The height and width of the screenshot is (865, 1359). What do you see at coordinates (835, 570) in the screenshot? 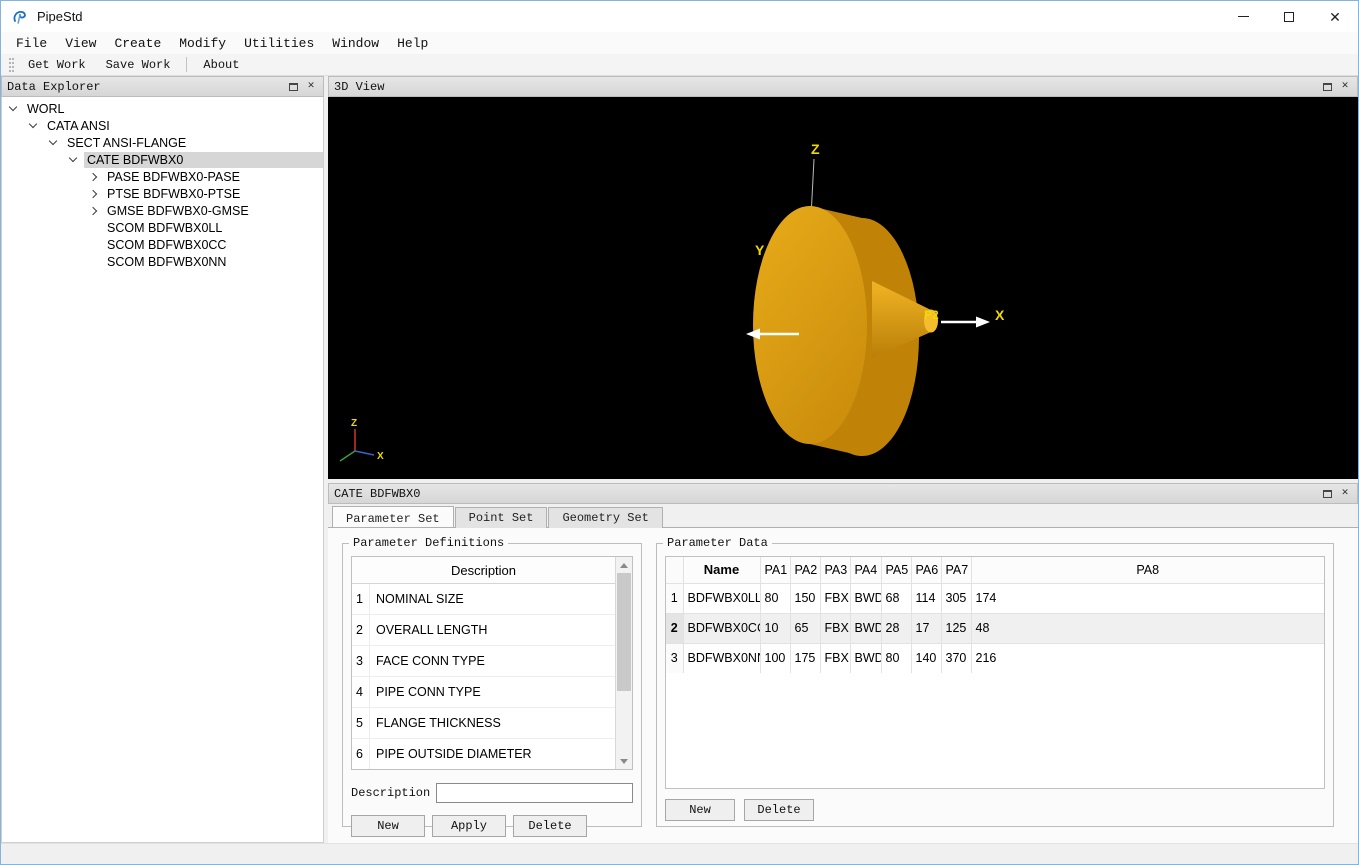
I see `column-header-pa3: PA3` at bounding box center [835, 570].